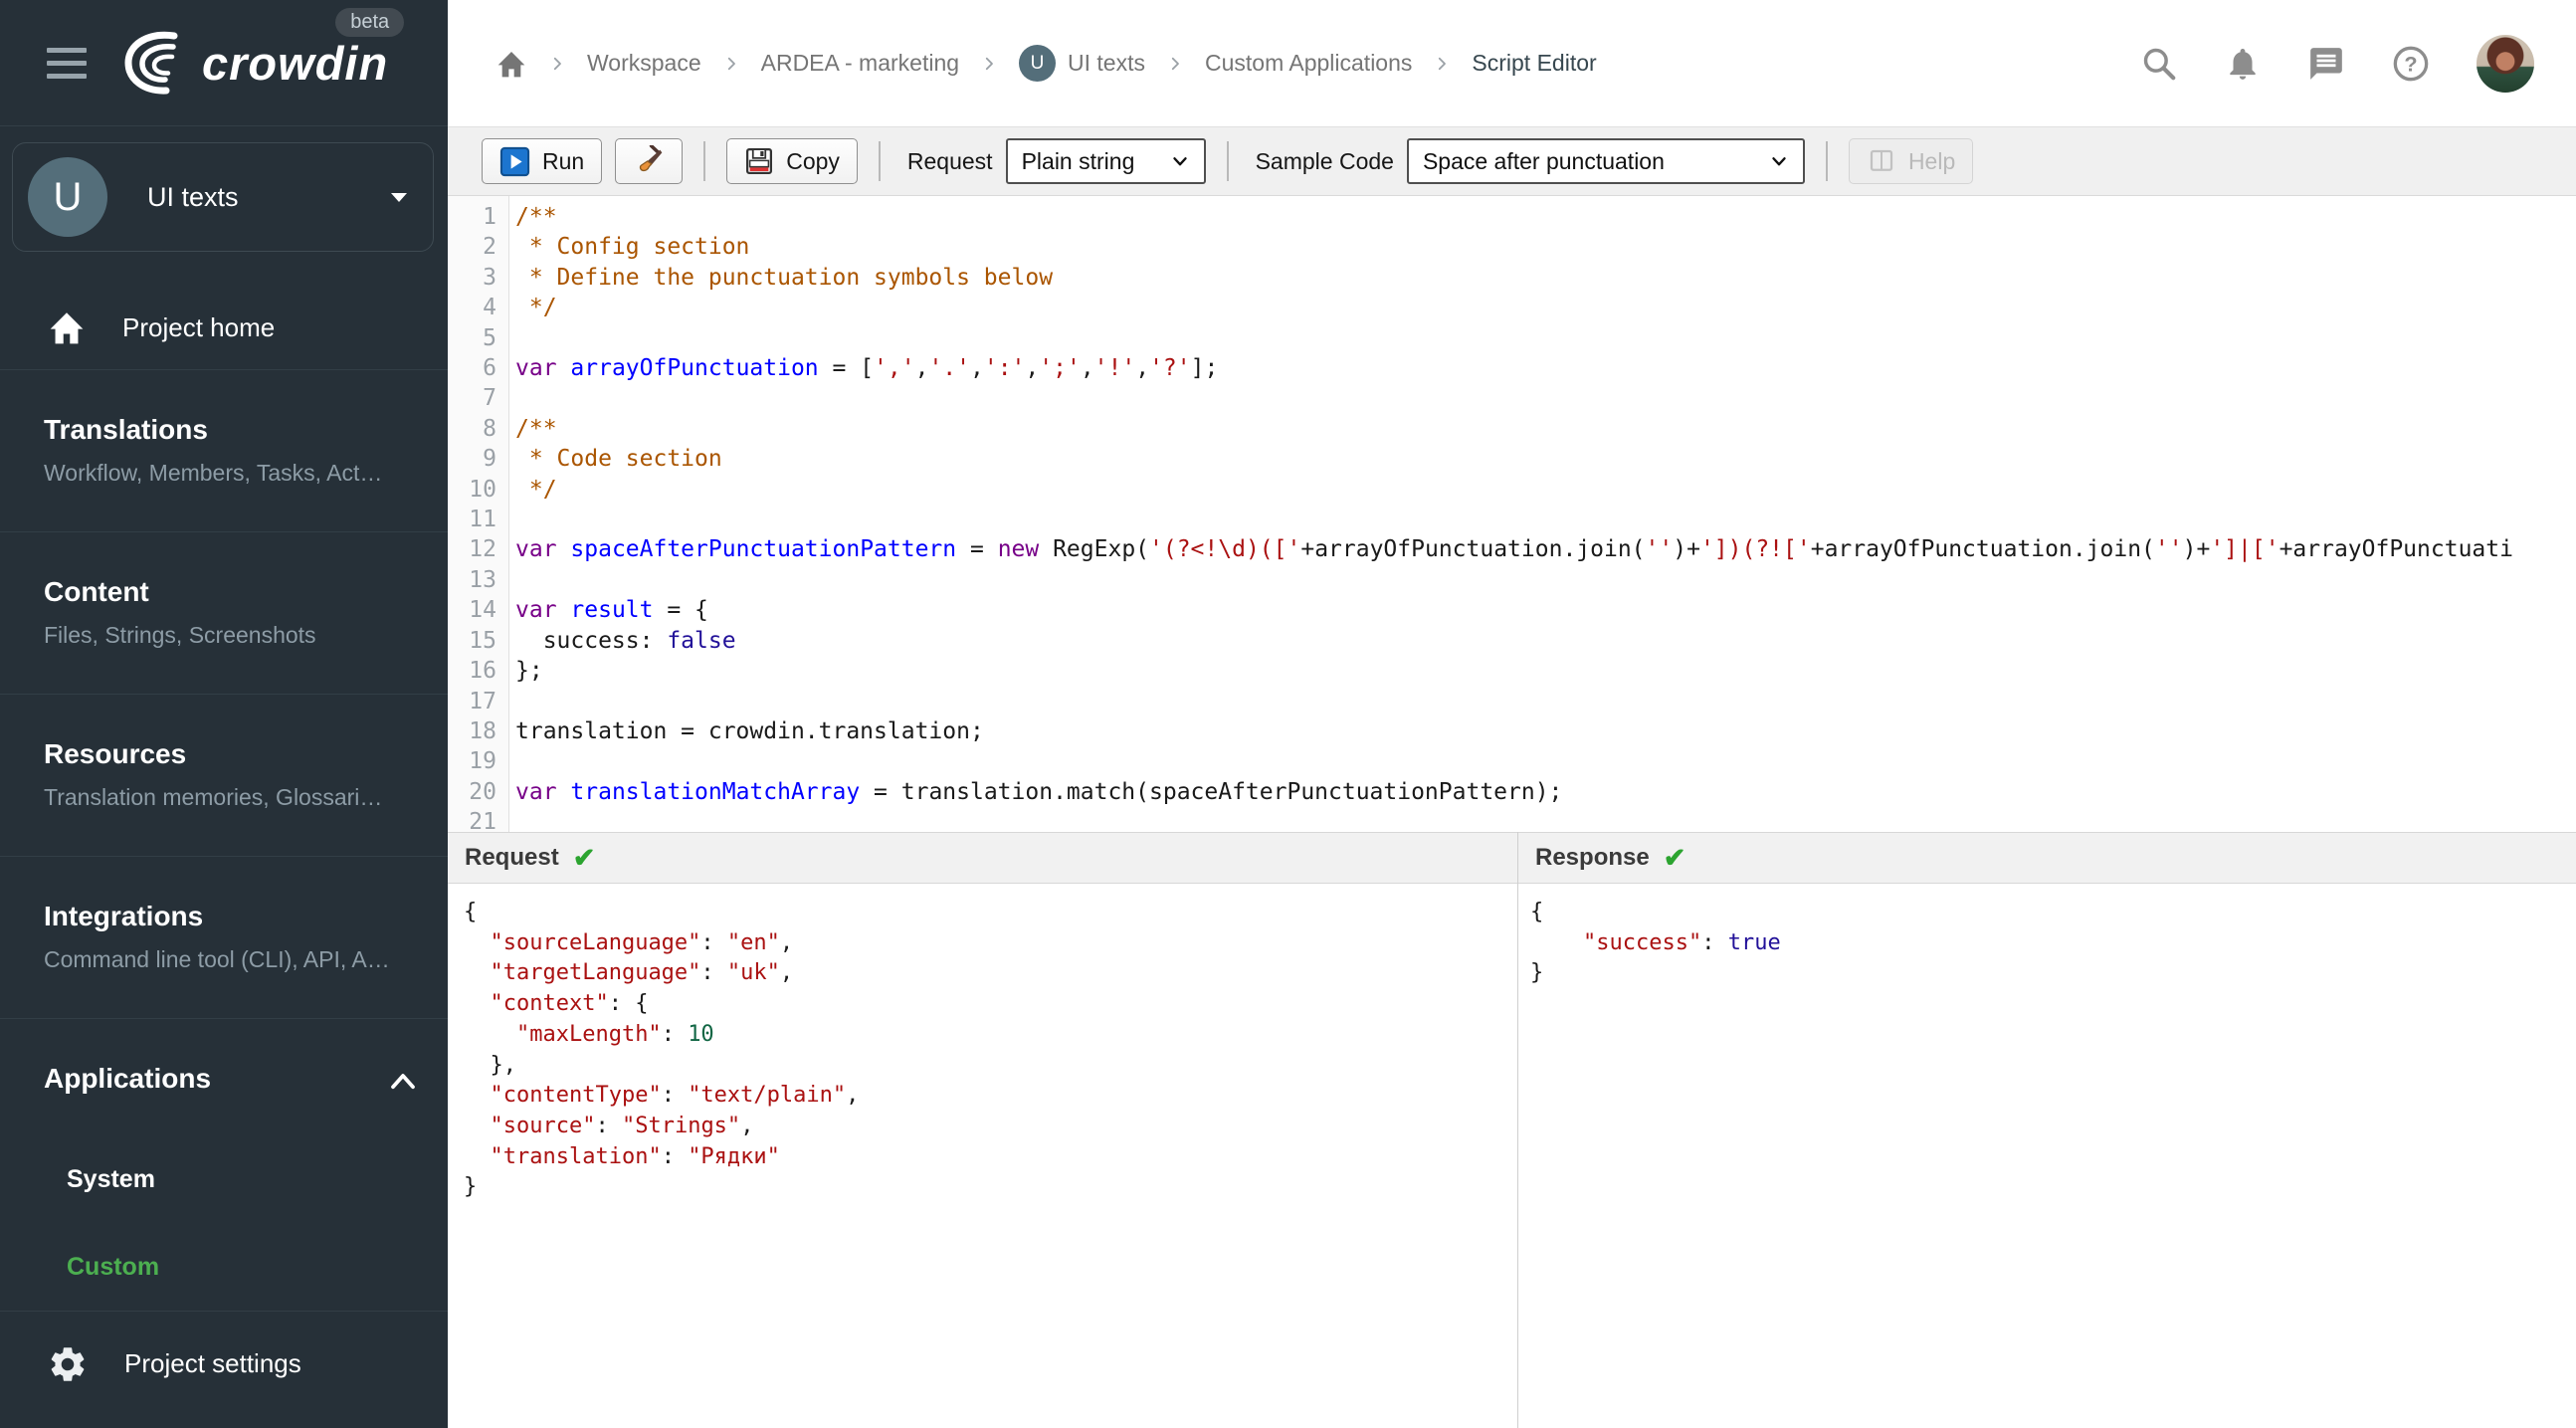  I want to click on code-line: };, so click(529, 671).